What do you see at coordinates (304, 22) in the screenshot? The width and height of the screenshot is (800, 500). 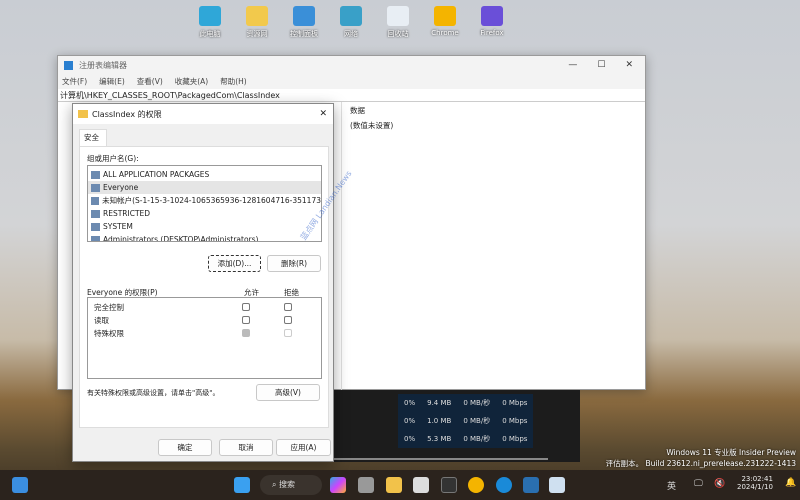 I see `desktop-icon: 控制面板` at bounding box center [304, 22].